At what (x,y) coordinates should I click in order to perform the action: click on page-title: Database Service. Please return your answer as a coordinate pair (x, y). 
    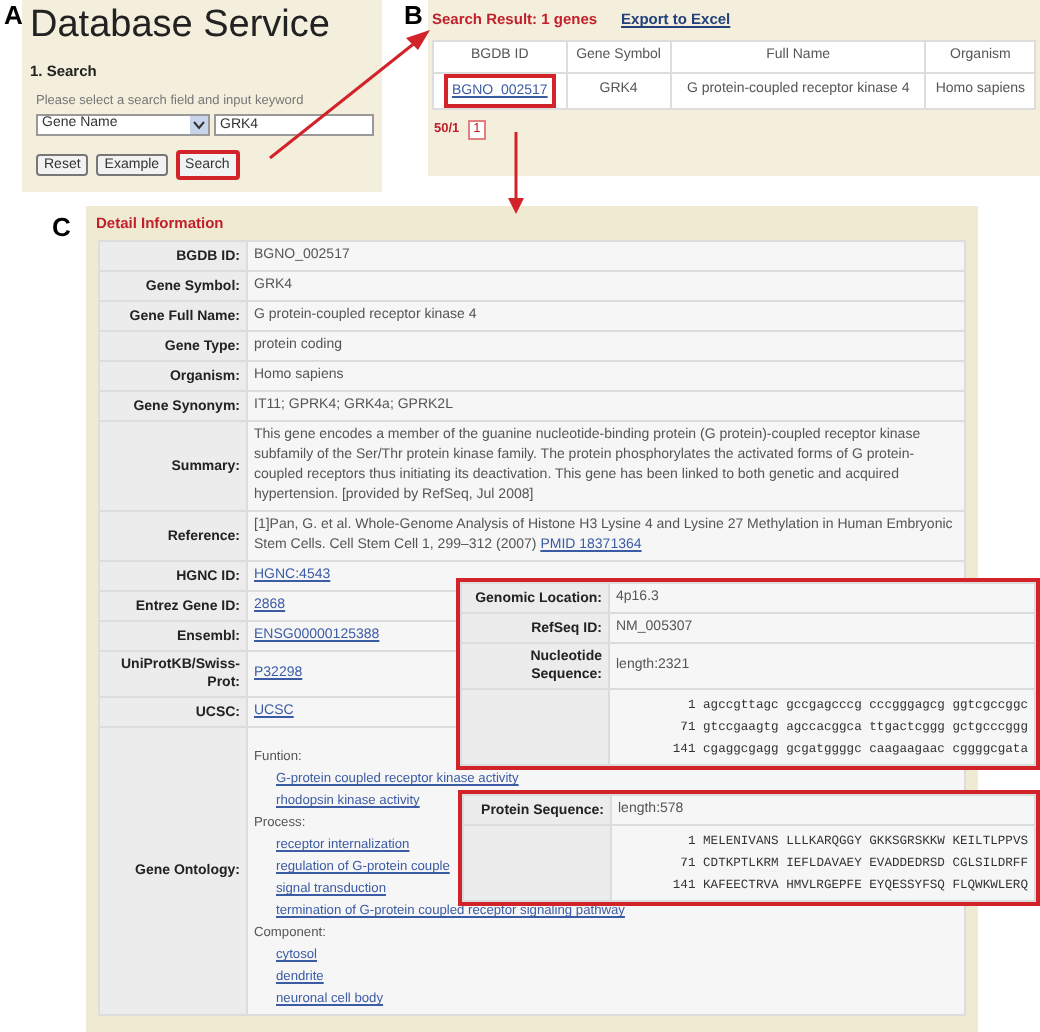
    Looking at the image, I should click on (181, 26).